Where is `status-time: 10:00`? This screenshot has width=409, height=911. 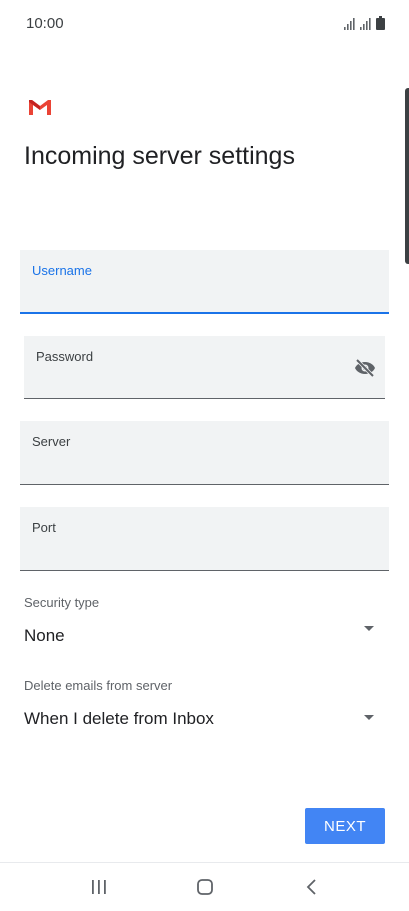
status-time: 10:00 is located at coordinates (45, 23).